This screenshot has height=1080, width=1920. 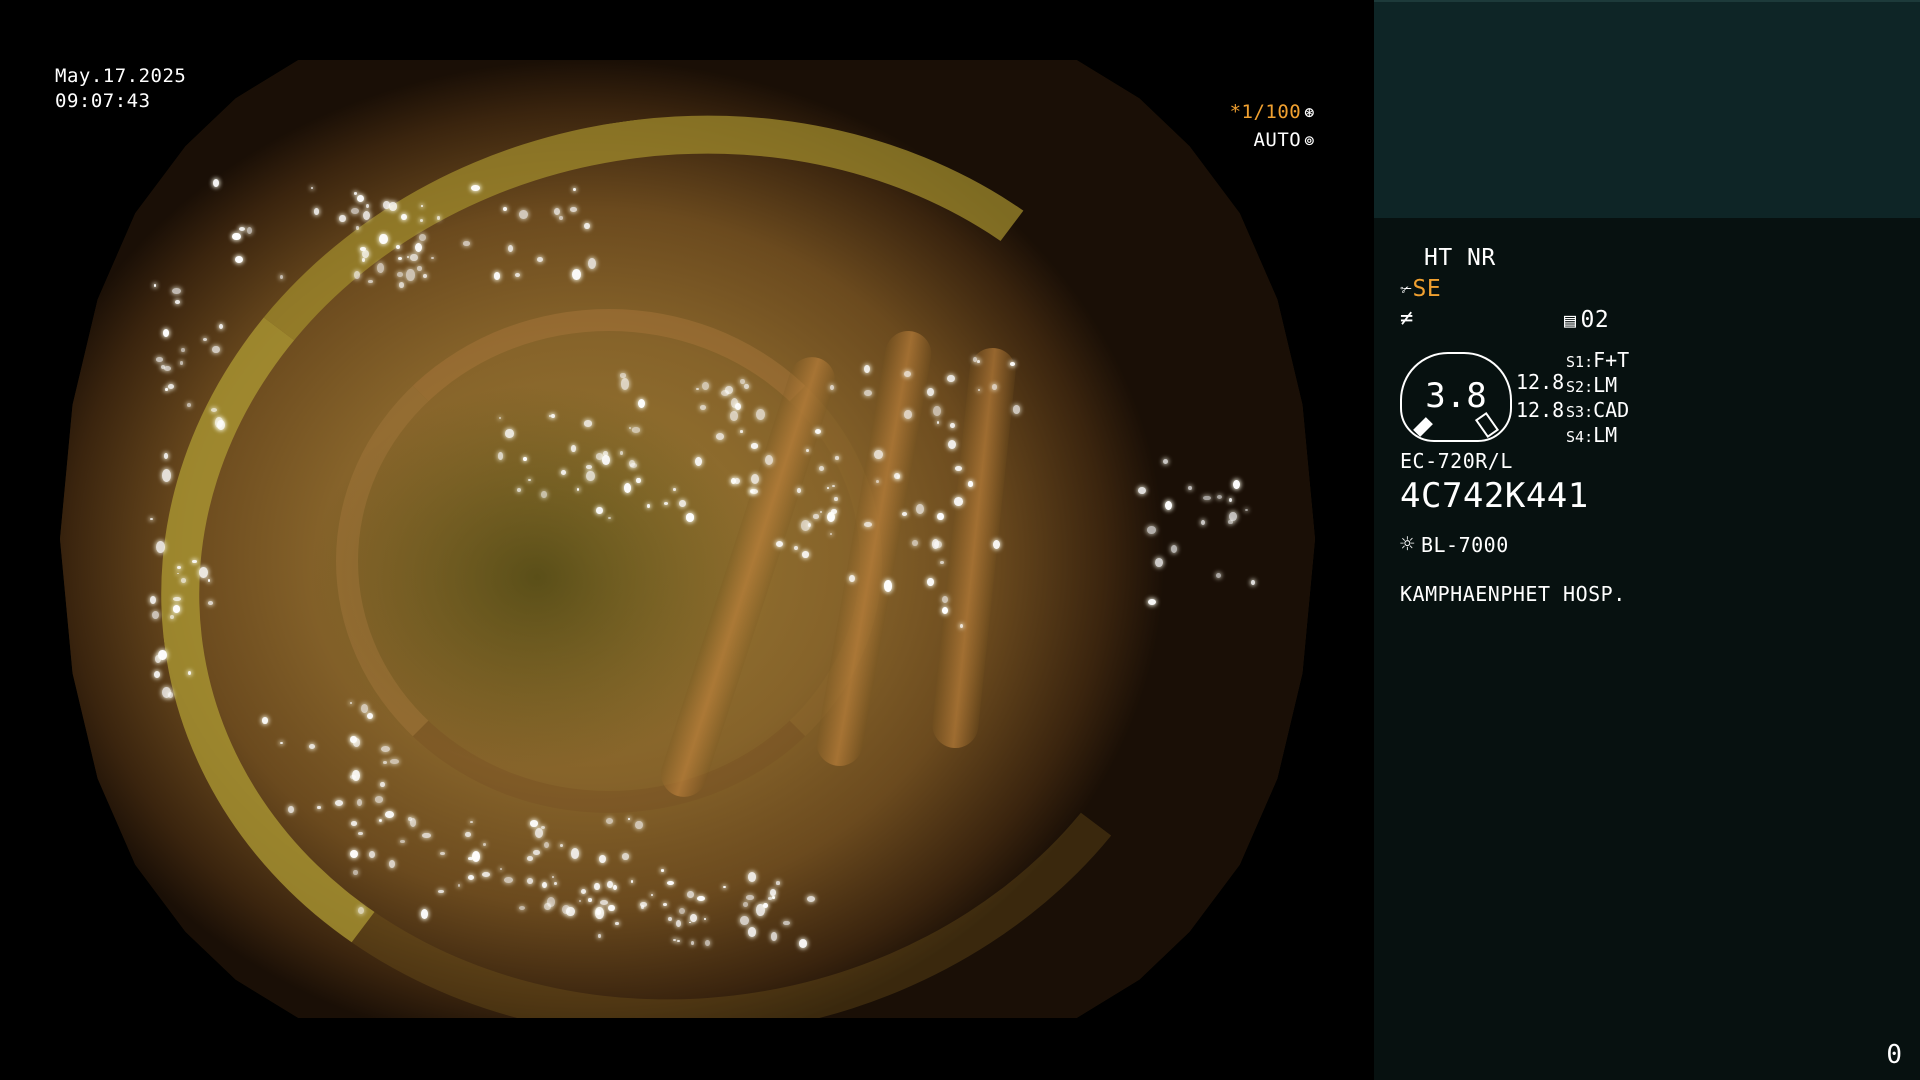 I want to click on memory-icon: ▤, so click(x=1570, y=320).